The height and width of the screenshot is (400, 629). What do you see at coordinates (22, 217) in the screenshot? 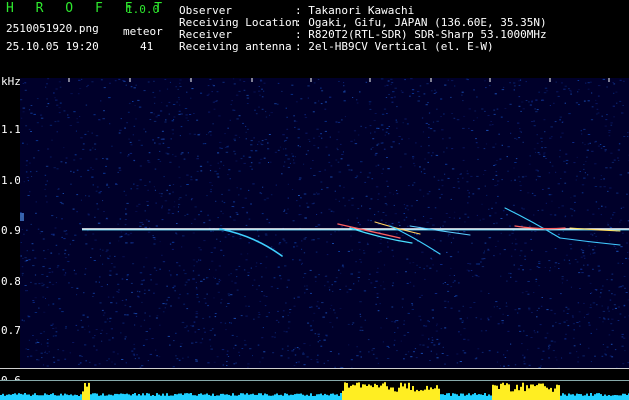
I see `edge-artifact` at bounding box center [22, 217].